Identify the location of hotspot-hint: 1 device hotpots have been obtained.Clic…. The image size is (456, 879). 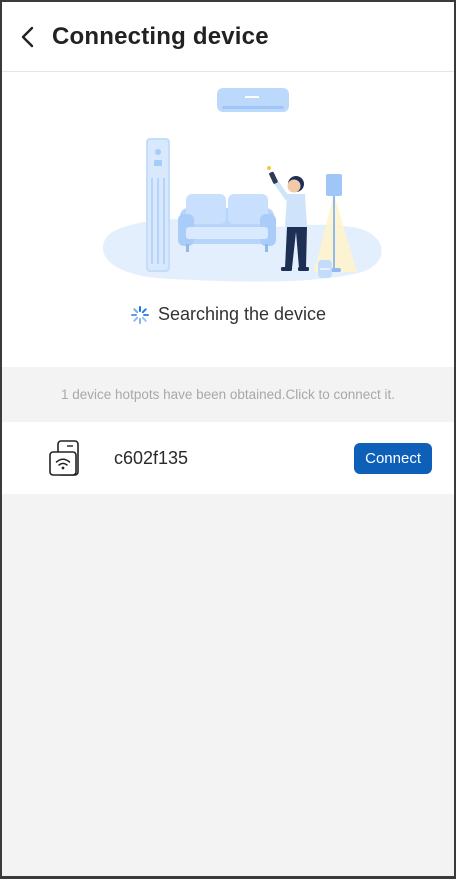
(228, 394).